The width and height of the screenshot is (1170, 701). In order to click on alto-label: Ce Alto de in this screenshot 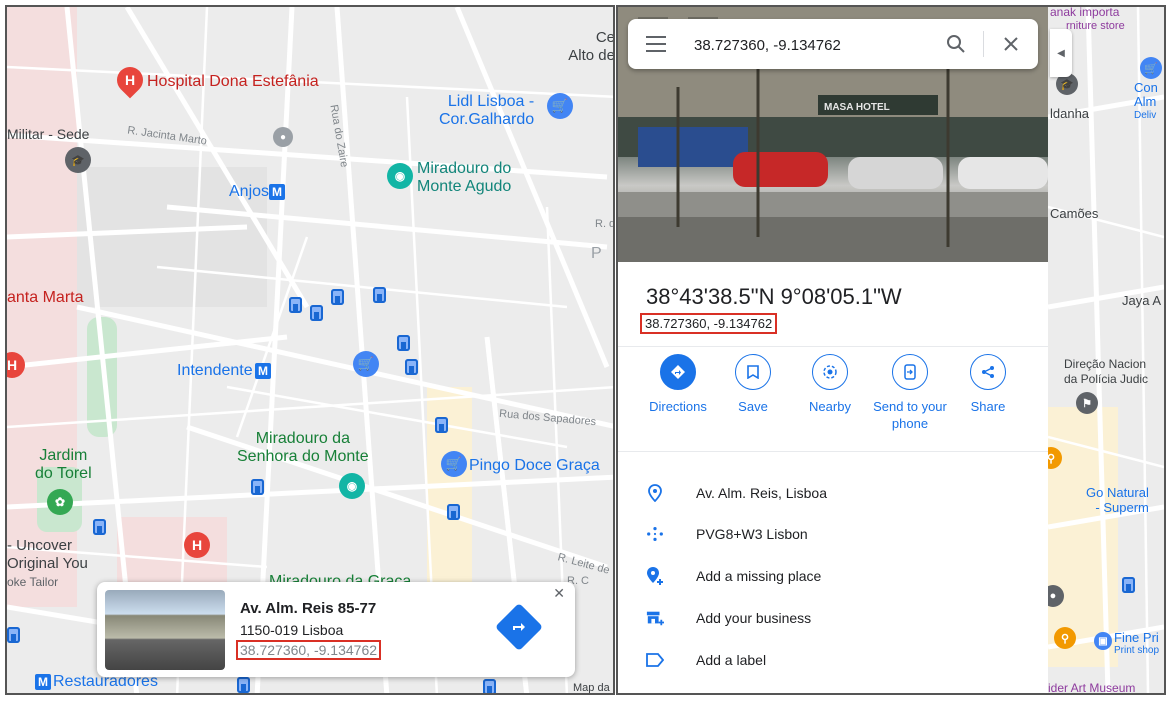, I will do `click(591, 46)`.